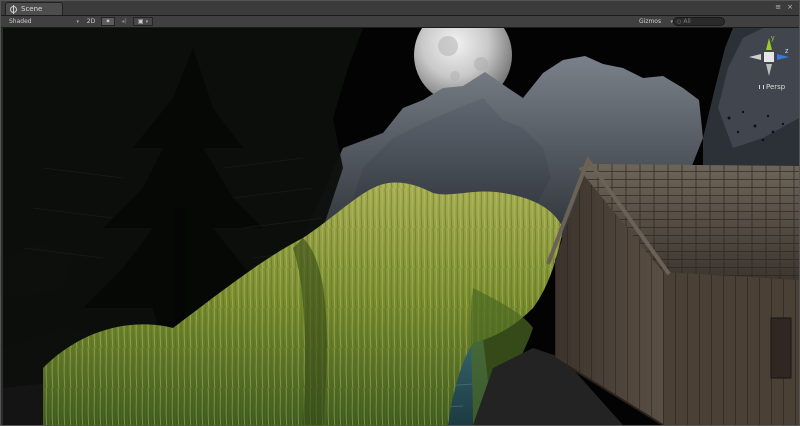 The image size is (800, 426). I want to click on projection-toggle: Persp, so click(772, 87).